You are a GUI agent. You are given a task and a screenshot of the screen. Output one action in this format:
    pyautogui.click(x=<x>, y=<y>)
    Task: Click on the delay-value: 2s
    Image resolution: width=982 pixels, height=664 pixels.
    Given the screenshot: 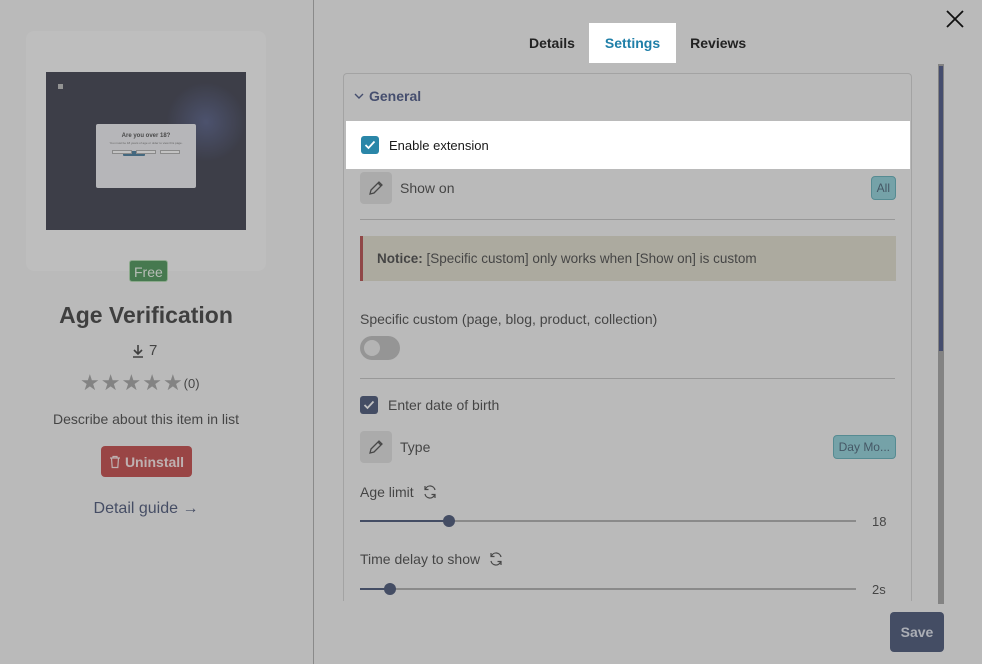 What is the action you would take?
    pyautogui.click(x=879, y=589)
    